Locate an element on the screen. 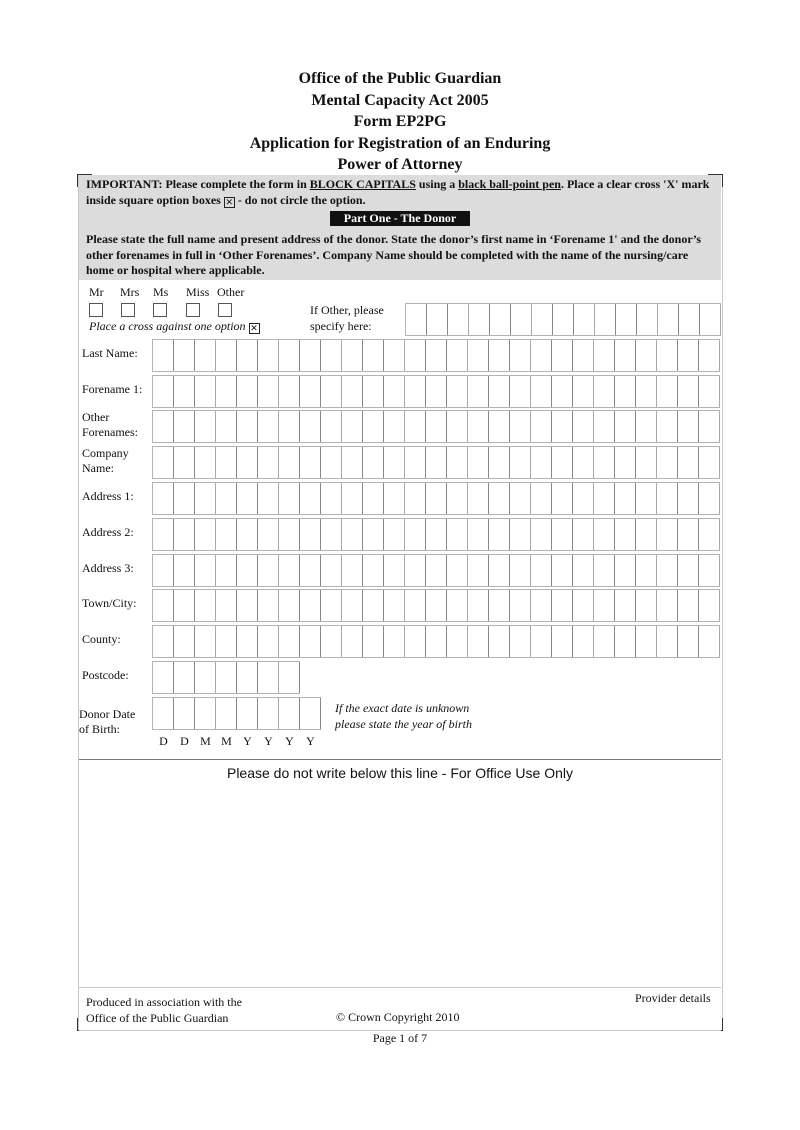 Image resolution: width=800 pixels, height=1130 pixels. last-name-input is located at coordinates (436, 355).